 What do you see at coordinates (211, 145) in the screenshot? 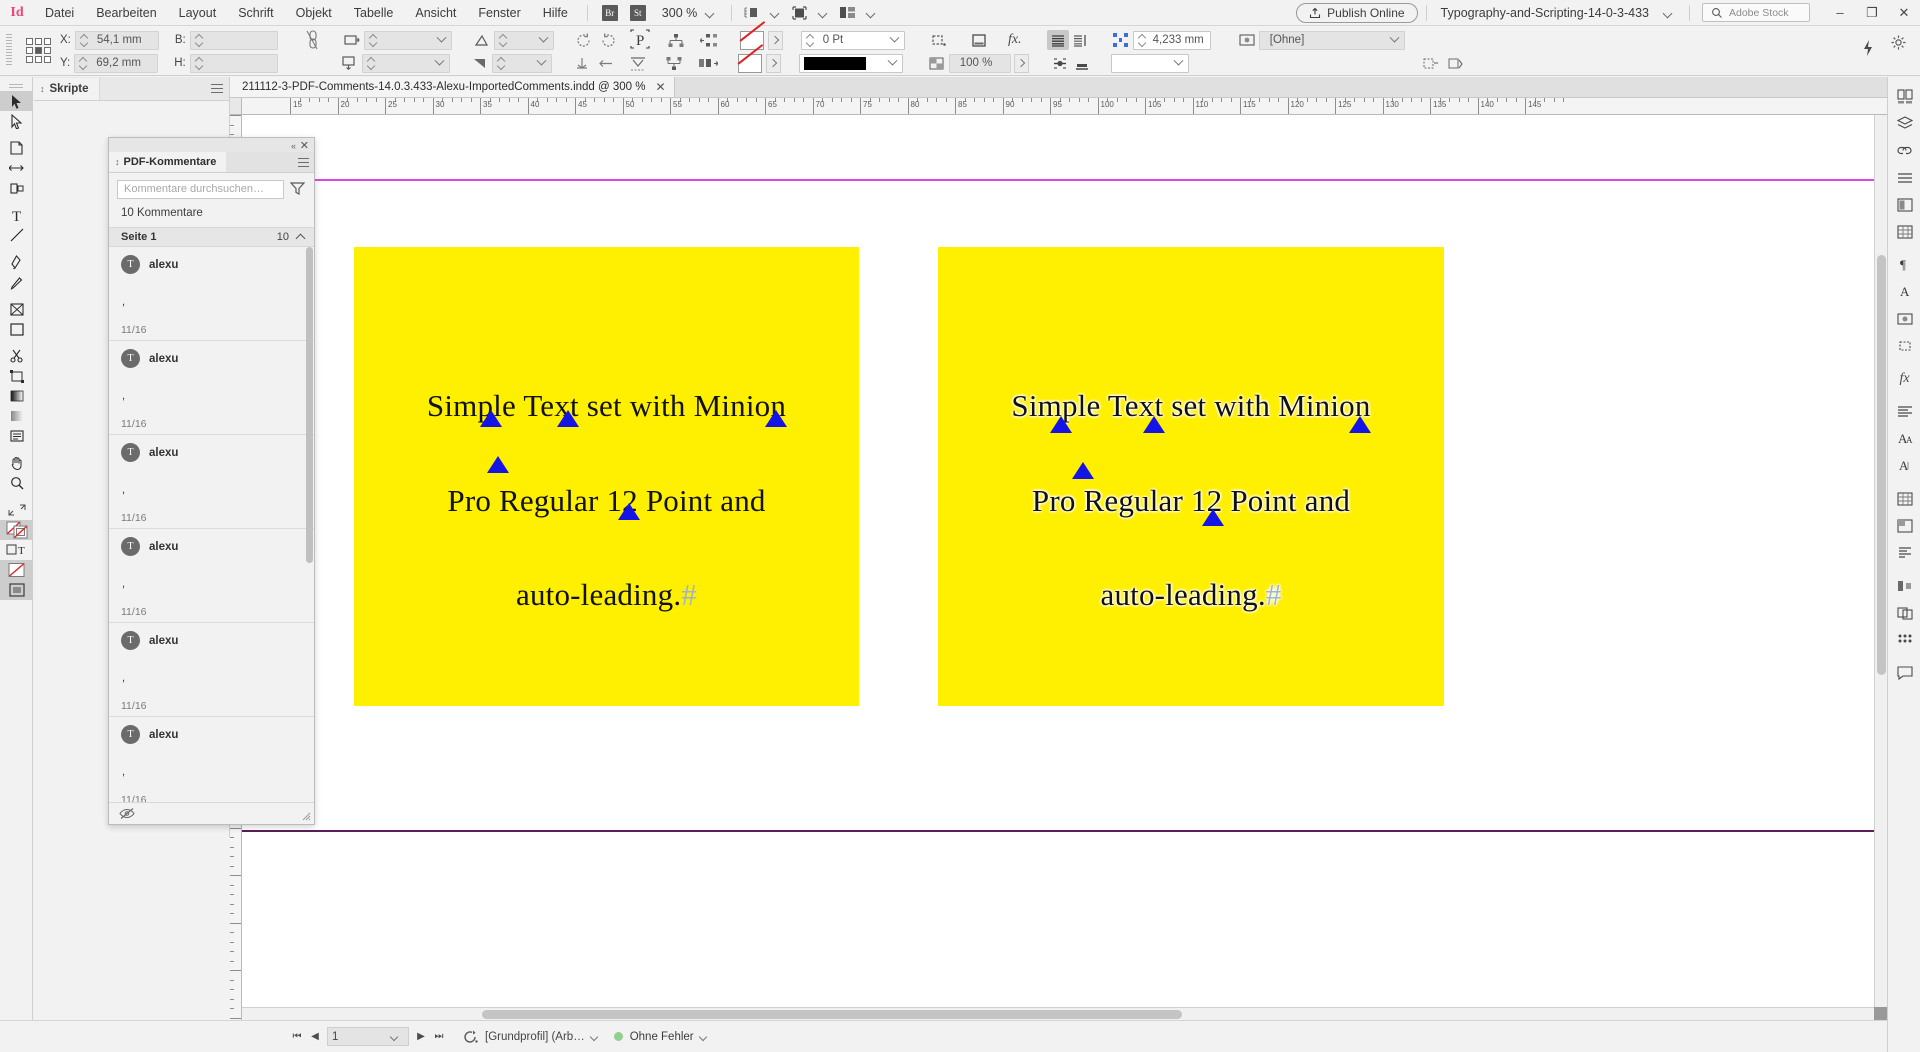
I see `pdf-panel-titlebar: « ✕` at bounding box center [211, 145].